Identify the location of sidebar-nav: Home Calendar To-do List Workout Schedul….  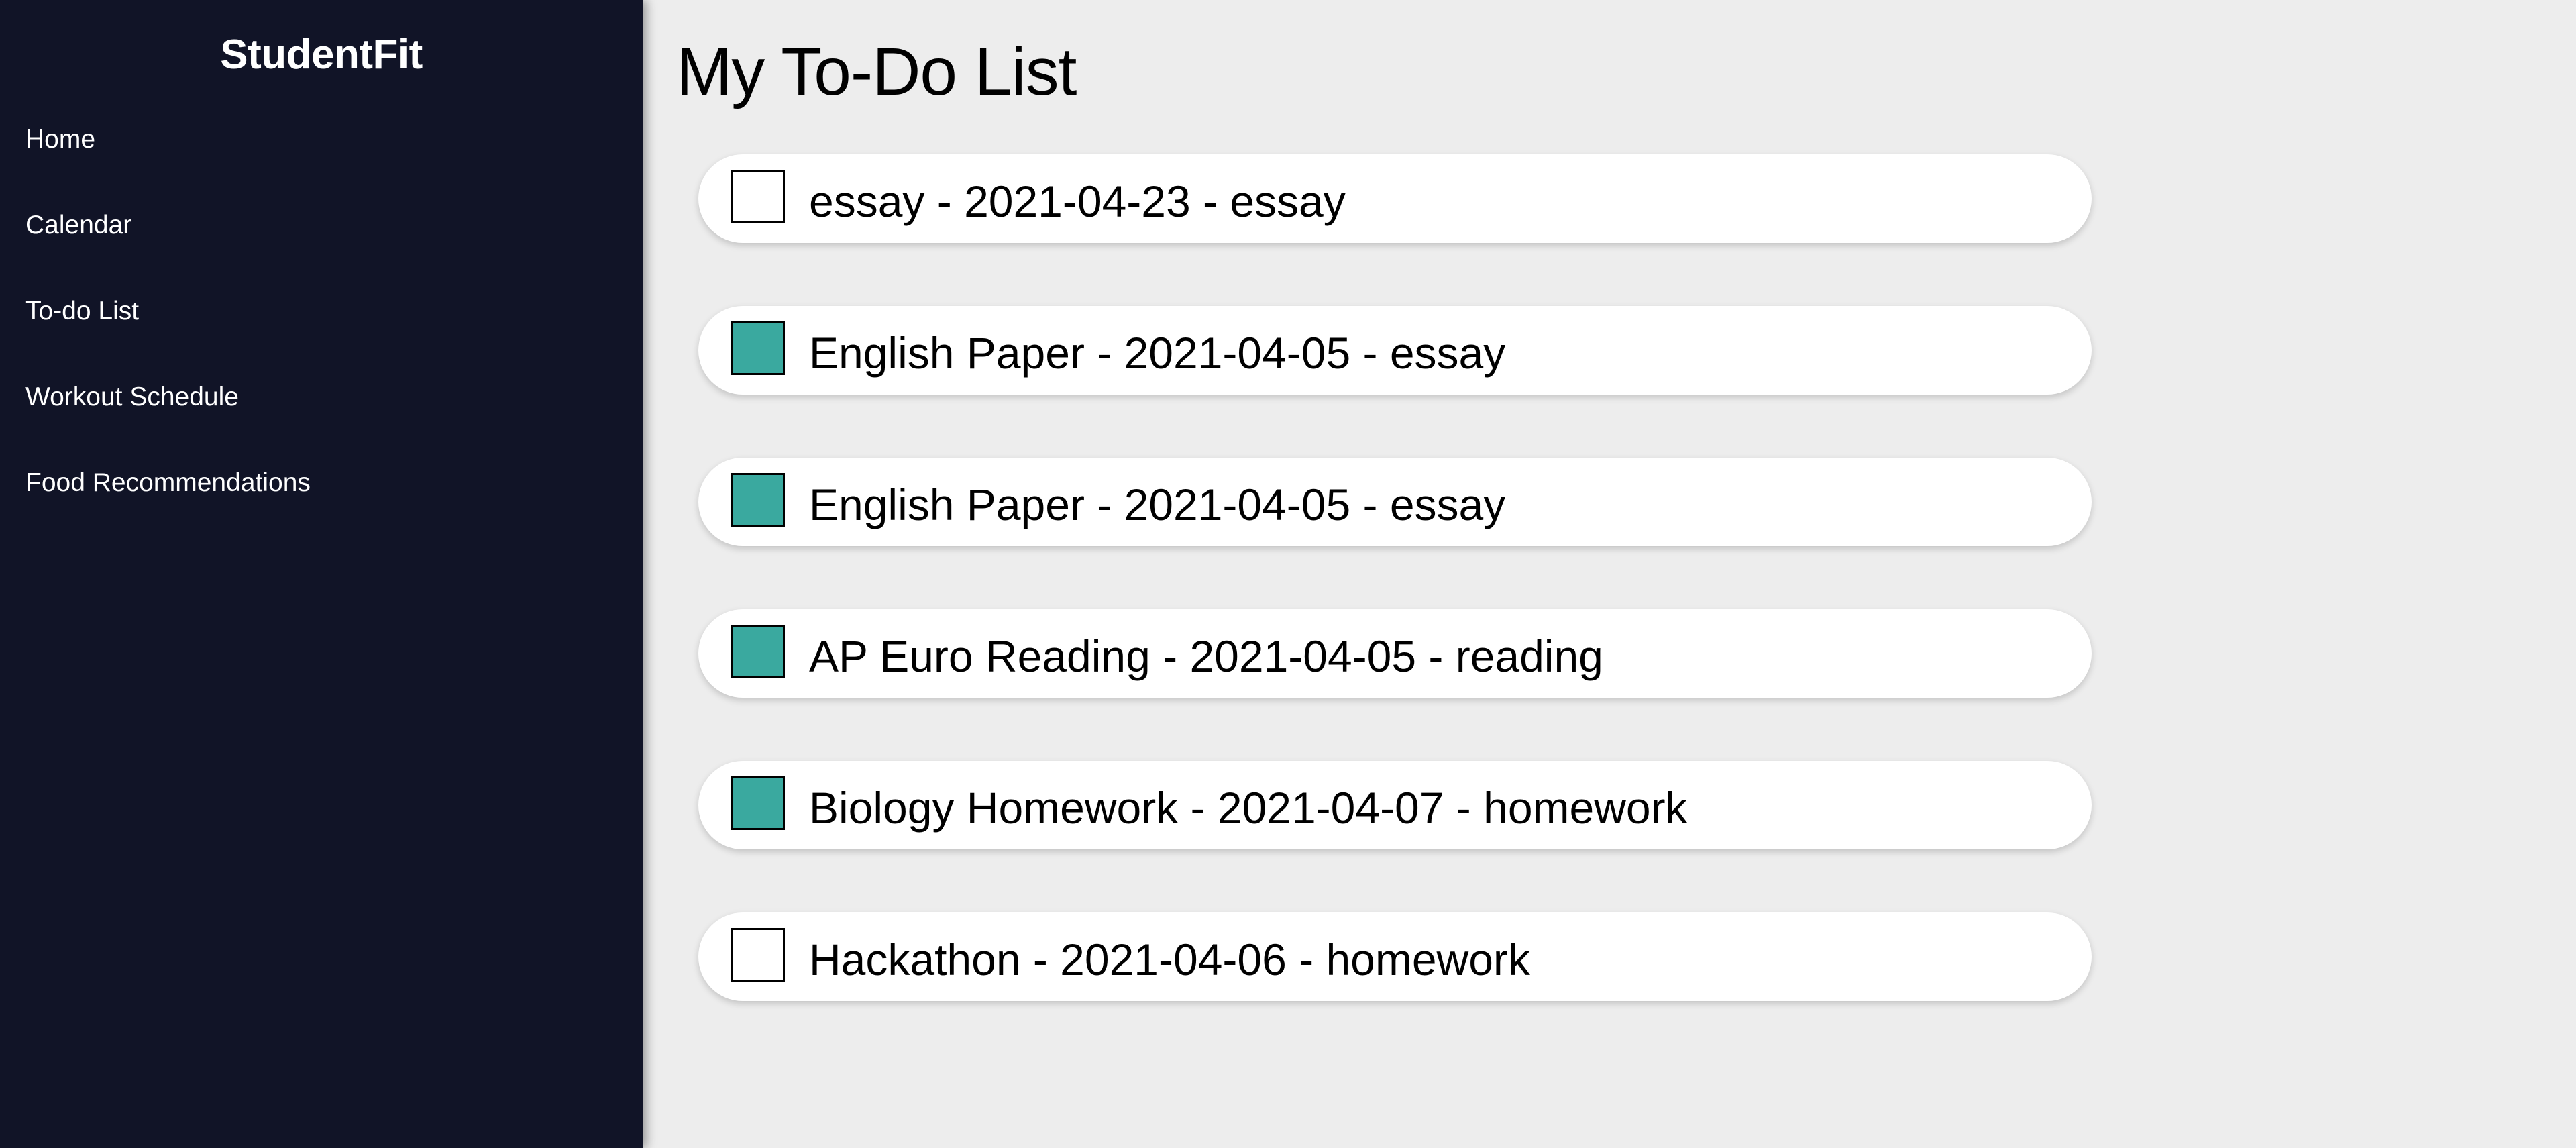
(168, 335).